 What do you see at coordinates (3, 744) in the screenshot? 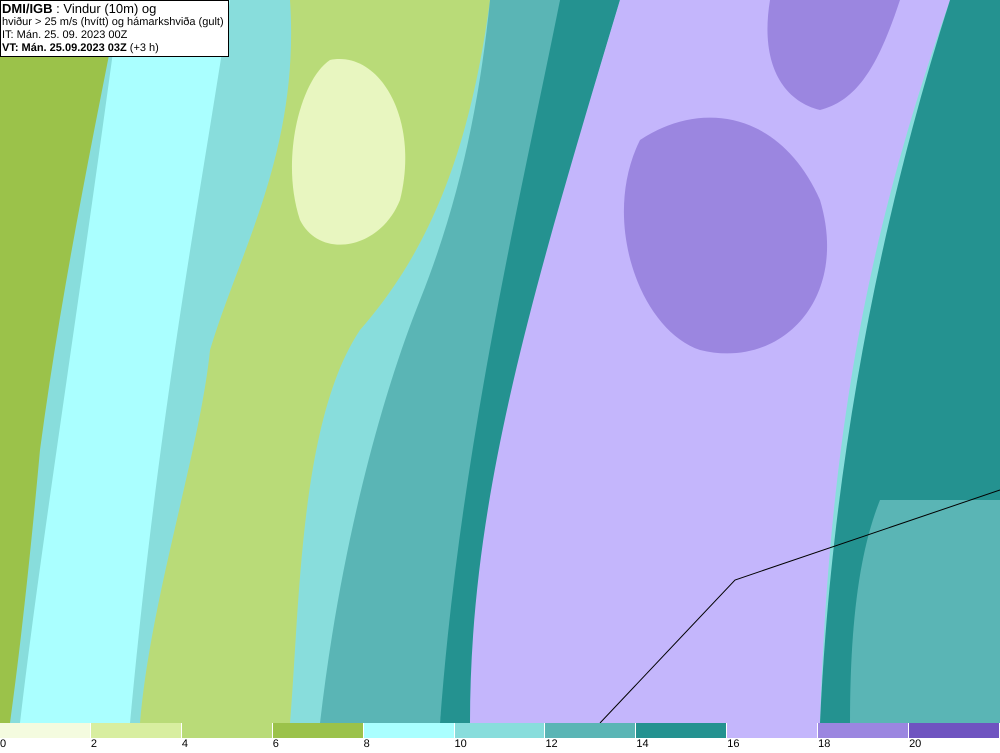
I see `legend-label: 0` at bounding box center [3, 744].